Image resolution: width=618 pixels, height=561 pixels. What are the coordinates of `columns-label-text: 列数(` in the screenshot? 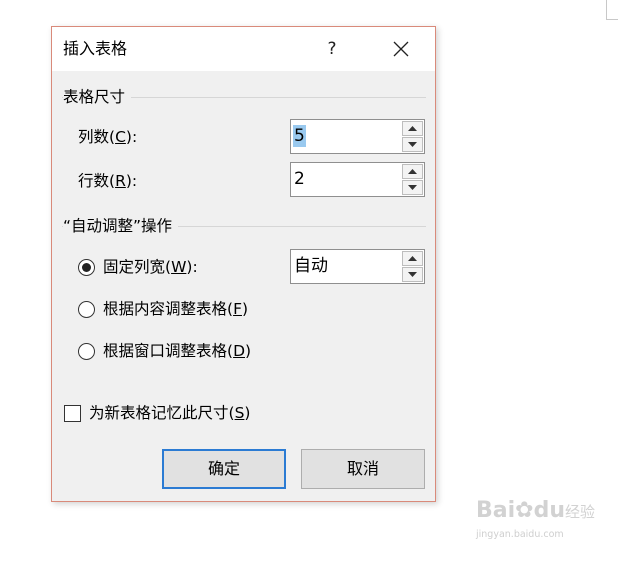 It's located at (97, 137).